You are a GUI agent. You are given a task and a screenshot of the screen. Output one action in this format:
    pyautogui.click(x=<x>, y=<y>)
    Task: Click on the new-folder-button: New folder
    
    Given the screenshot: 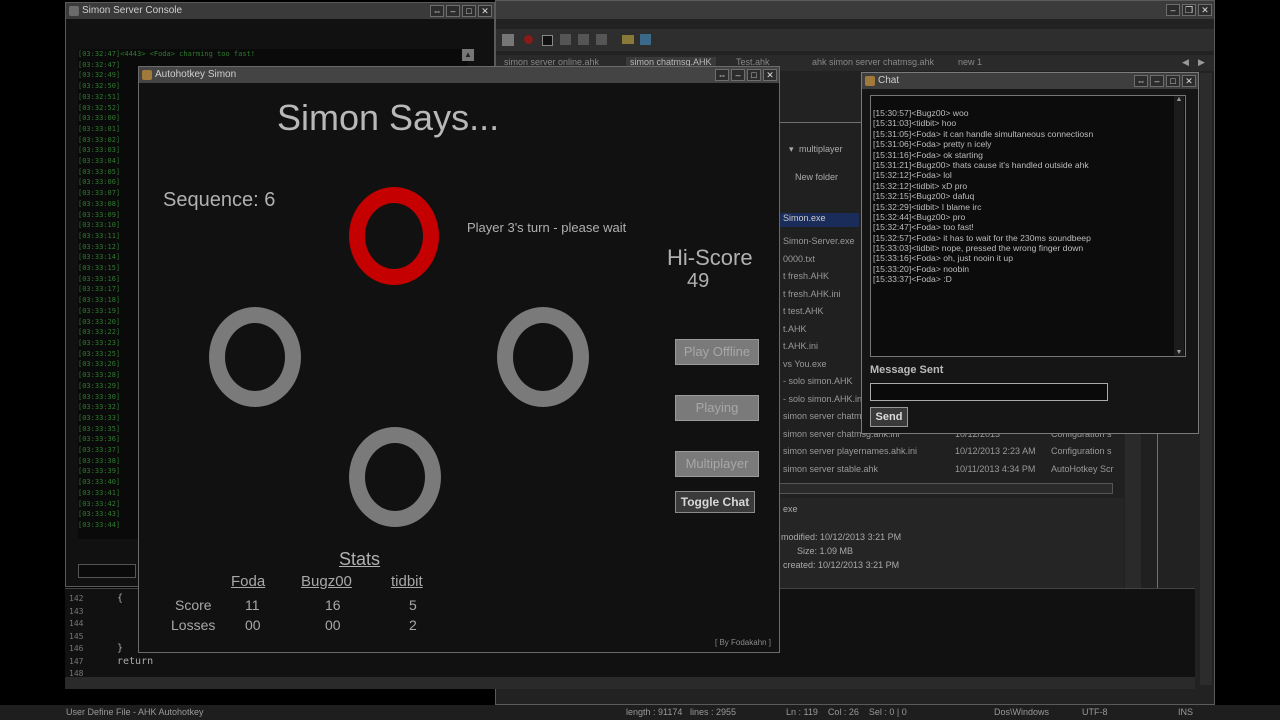 What is the action you would take?
    pyautogui.click(x=816, y=177)
    